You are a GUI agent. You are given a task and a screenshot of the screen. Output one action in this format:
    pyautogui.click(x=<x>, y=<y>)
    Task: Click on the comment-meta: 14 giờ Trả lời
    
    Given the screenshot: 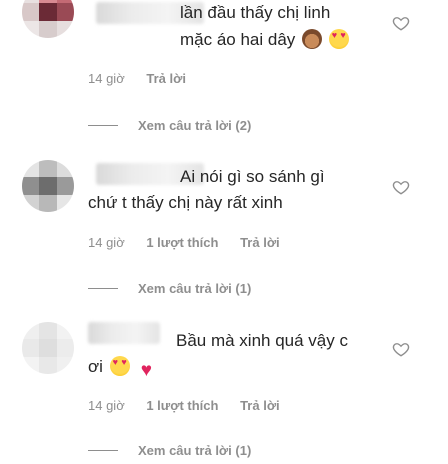 What is the action you would take?
    pyautogui.click(x=146, y=78)
    